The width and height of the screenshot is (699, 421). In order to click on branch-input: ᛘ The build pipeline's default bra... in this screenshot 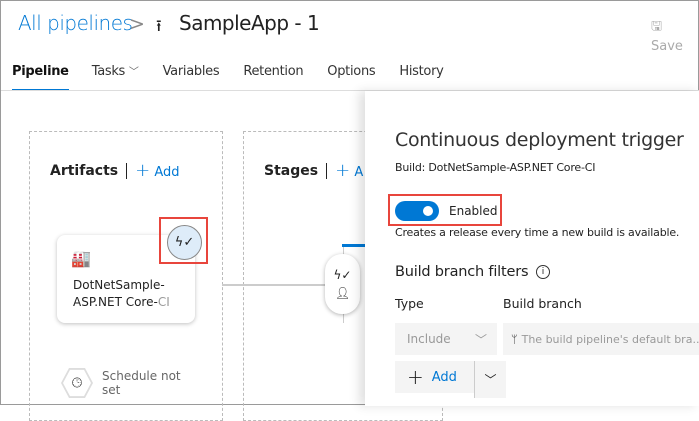, I will do `click(601, 339)`.